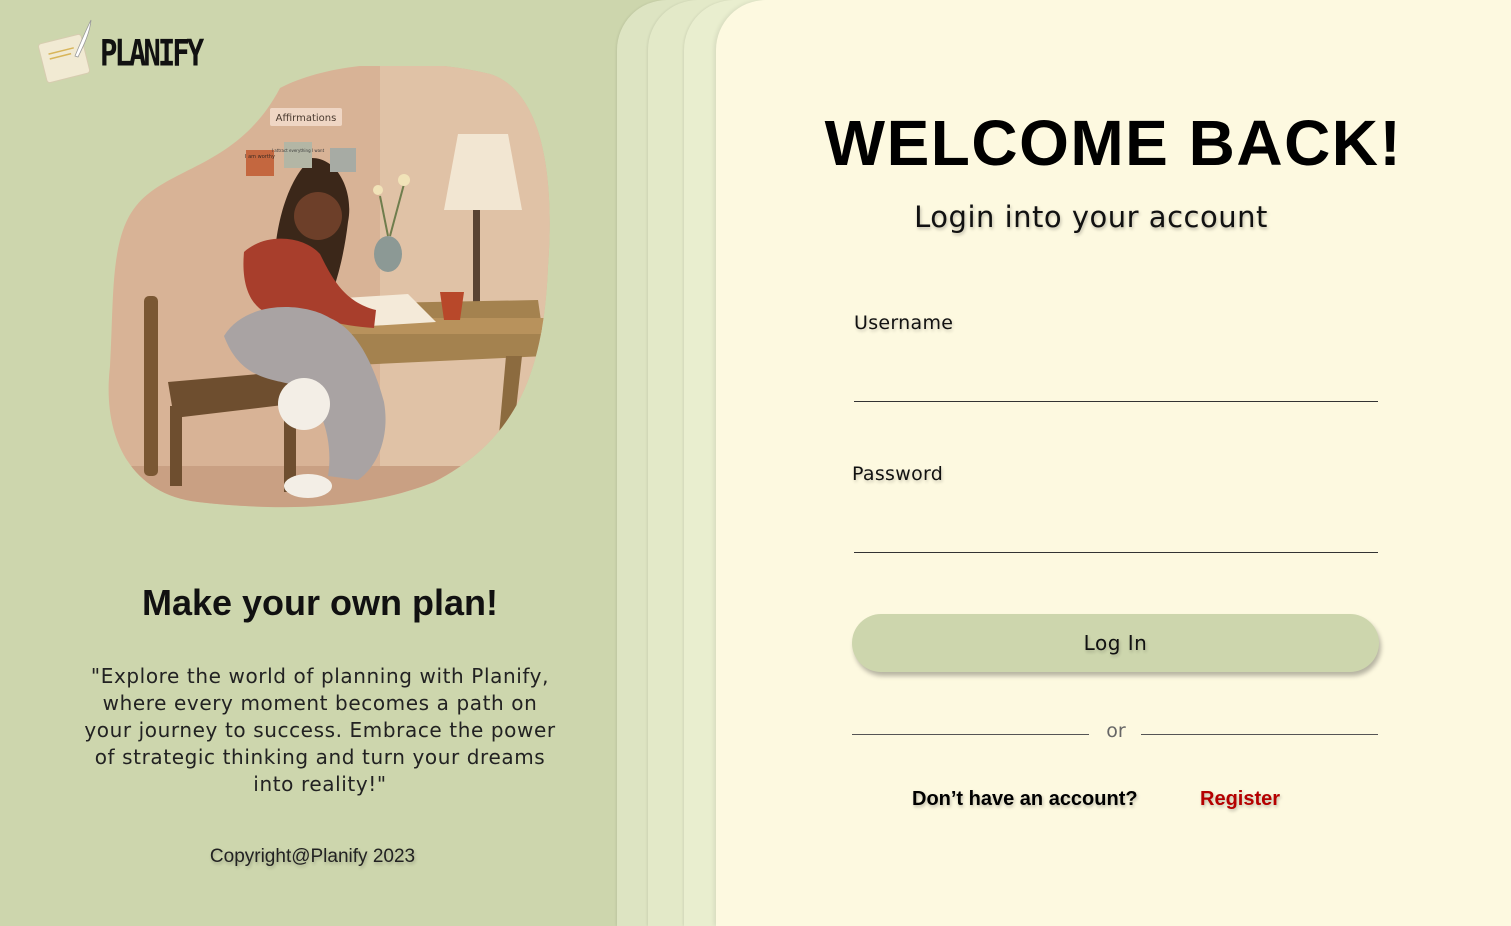 This screenshot has height=926, width=1511. I want to click on username-input, so click(1116, 382).